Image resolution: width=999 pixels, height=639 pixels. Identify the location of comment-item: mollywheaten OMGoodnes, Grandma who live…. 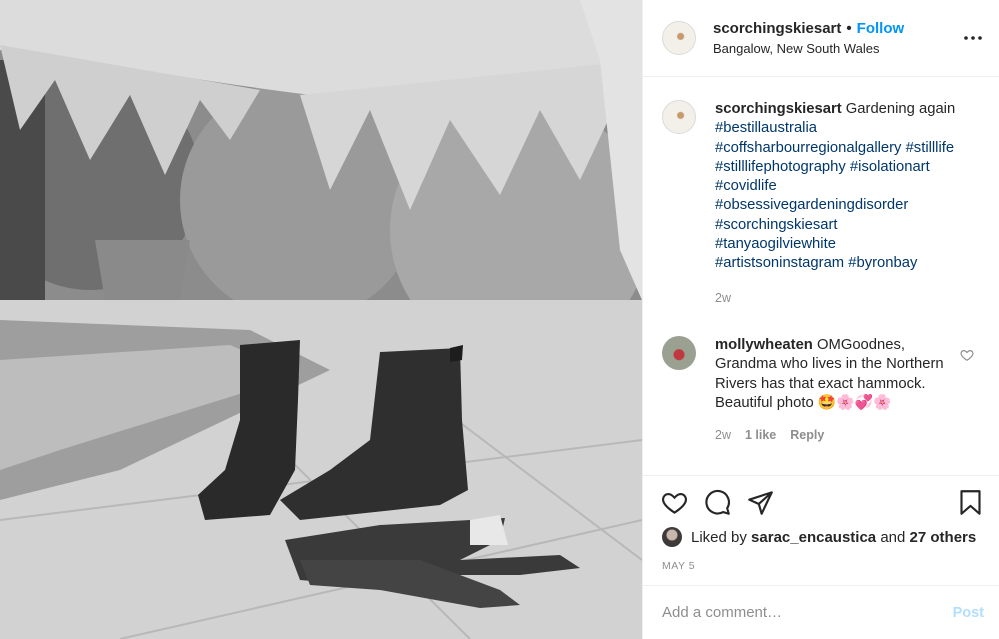
(821, 390).